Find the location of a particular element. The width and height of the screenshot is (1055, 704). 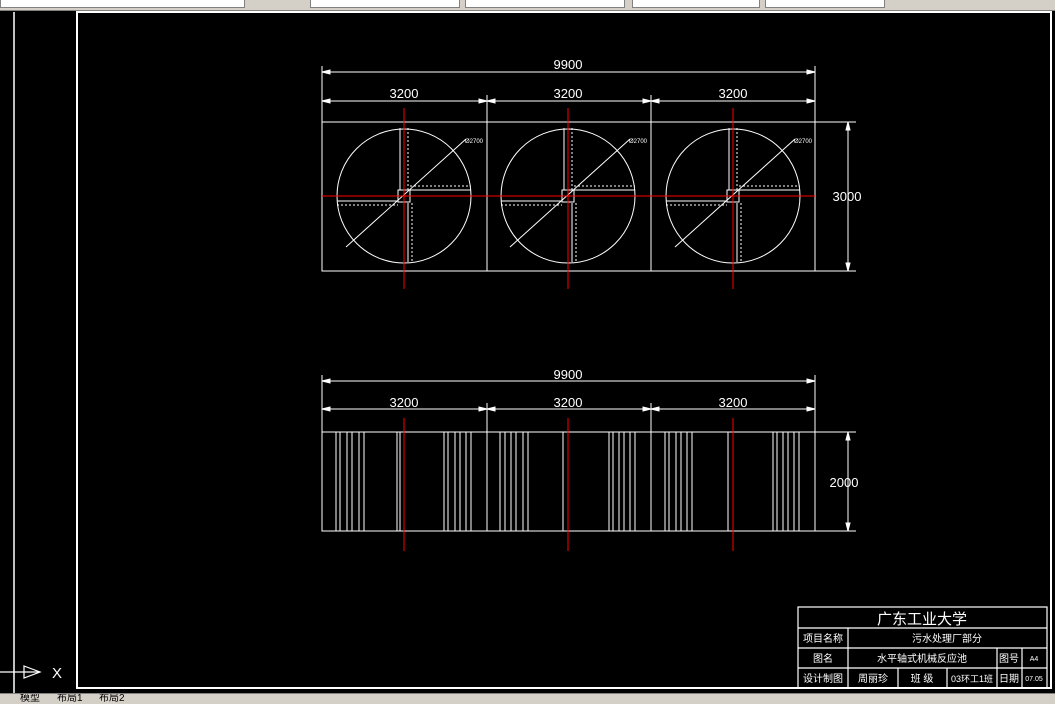

tab-model: 模型 is located at coordinates (30, 699).